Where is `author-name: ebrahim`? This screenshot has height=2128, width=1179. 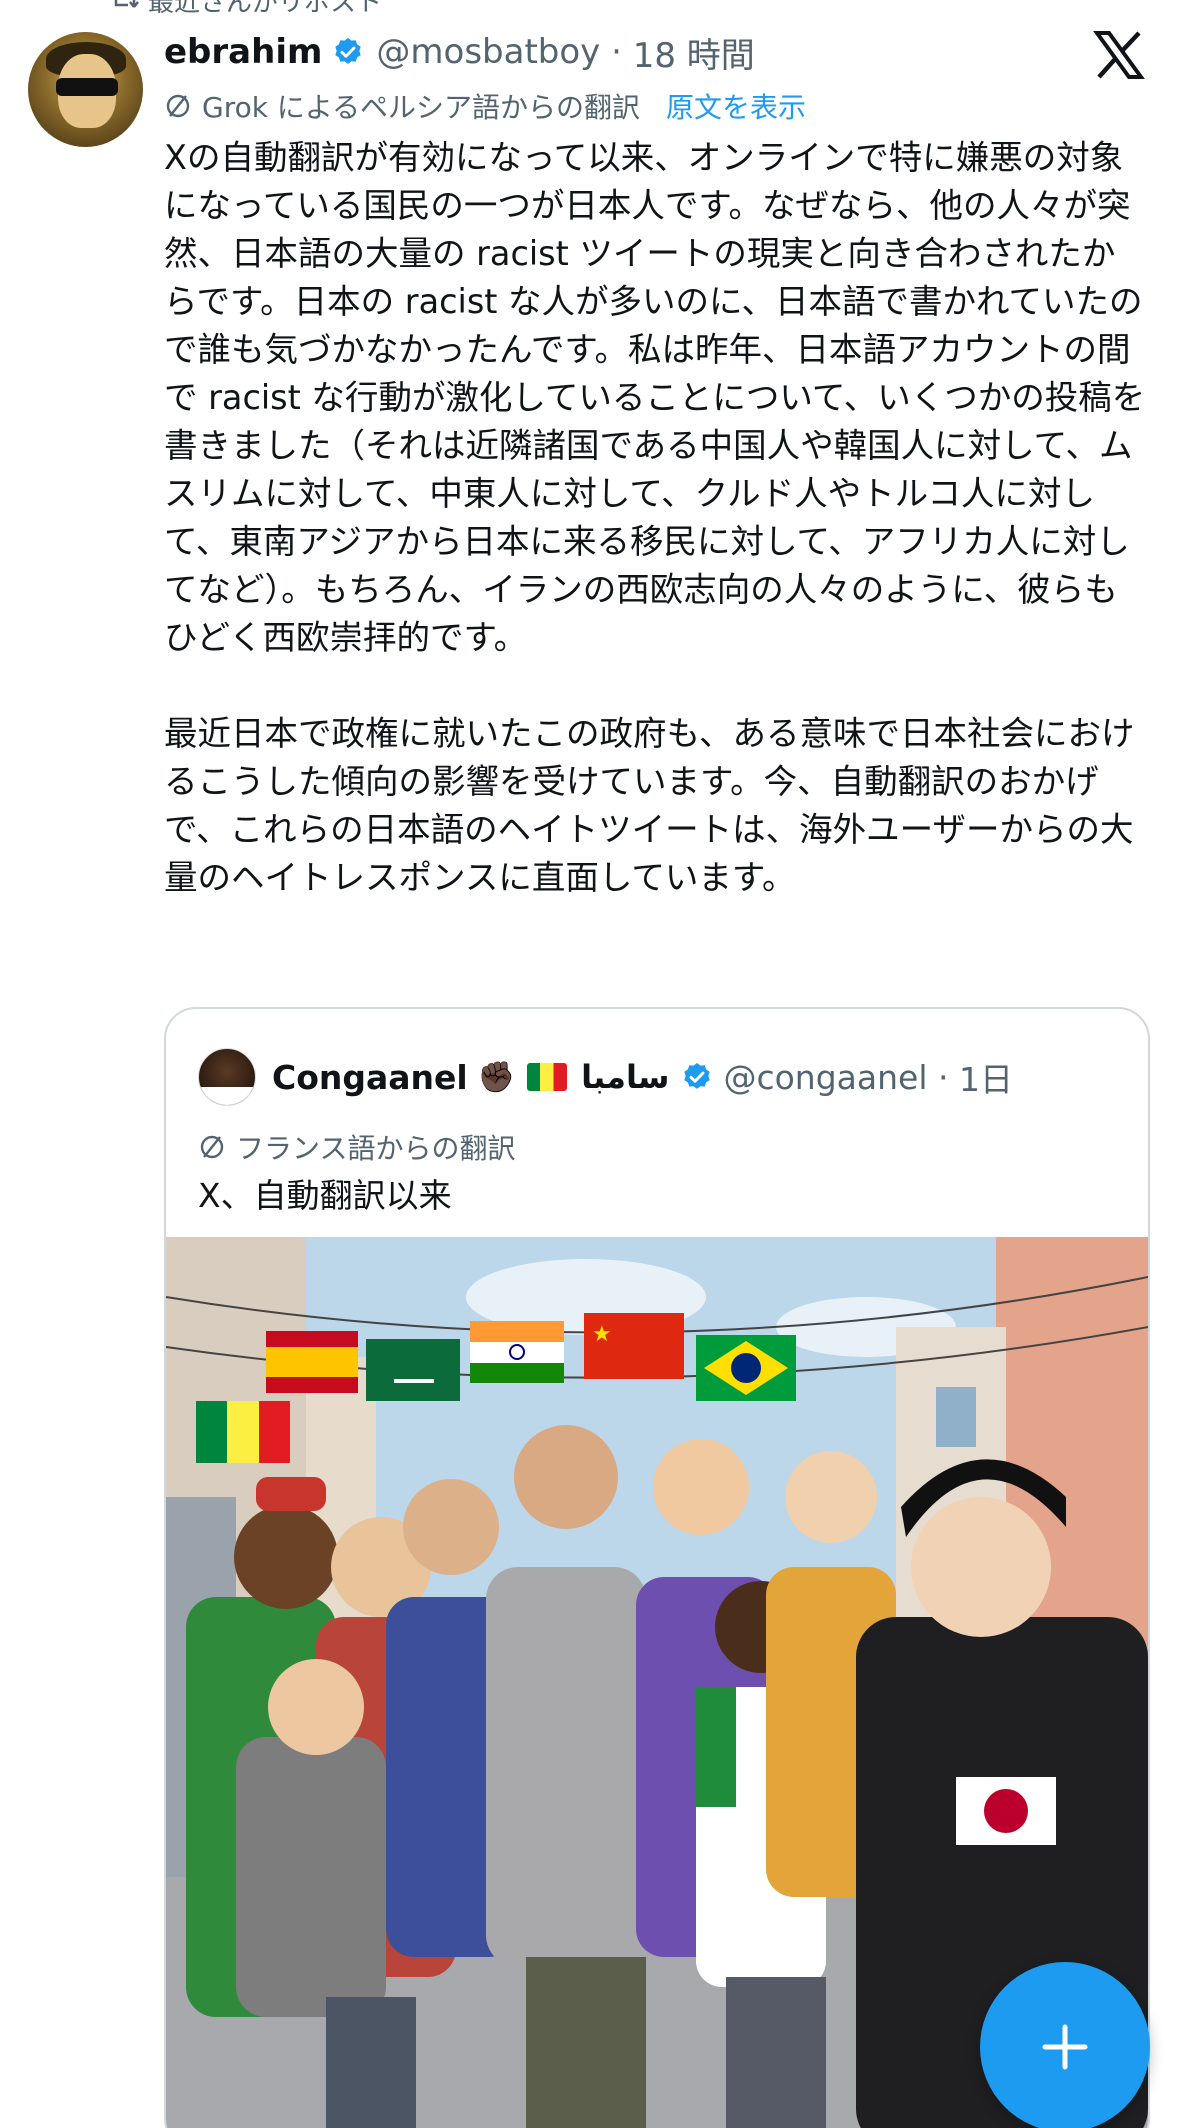 author-name: ebrahim is located at coordinates (243, 52).